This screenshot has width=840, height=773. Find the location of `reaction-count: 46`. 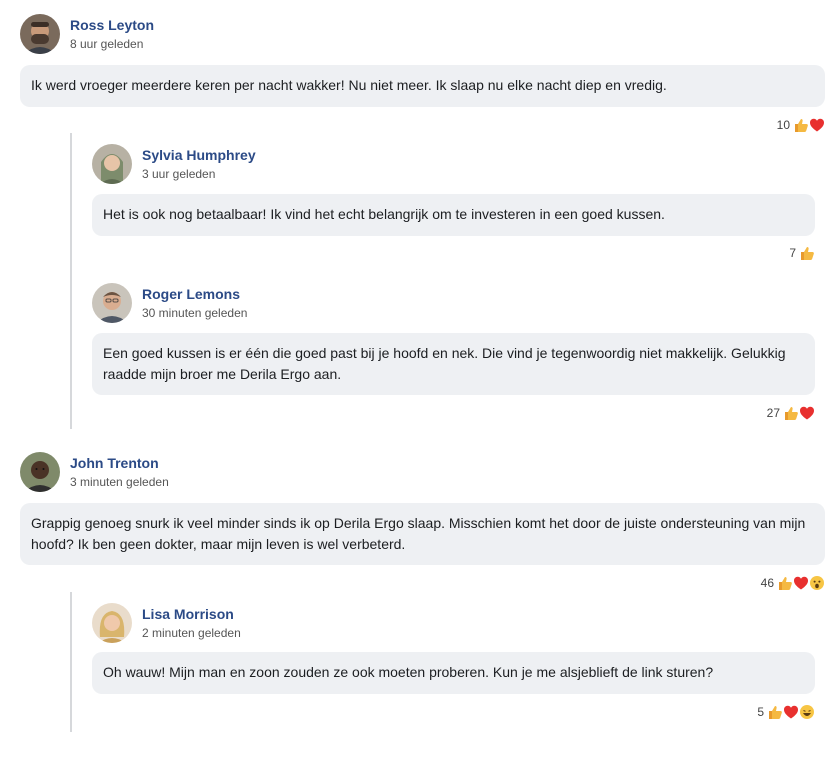

reaction-count: 46 is located at coordinates (767, 583).